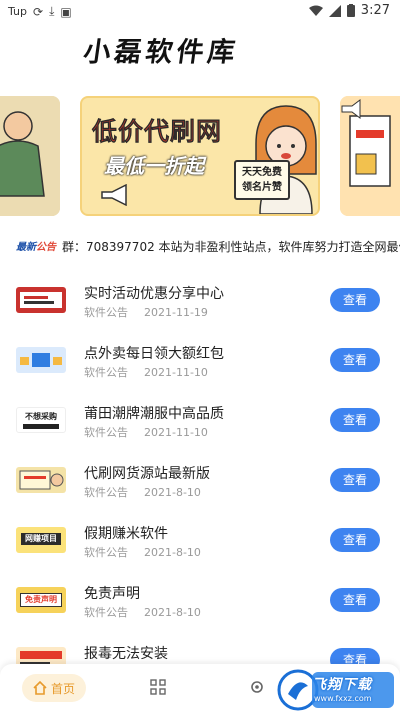 This screenshot has width=400, height=712. I want to click on home-icon, so click(40, 688).